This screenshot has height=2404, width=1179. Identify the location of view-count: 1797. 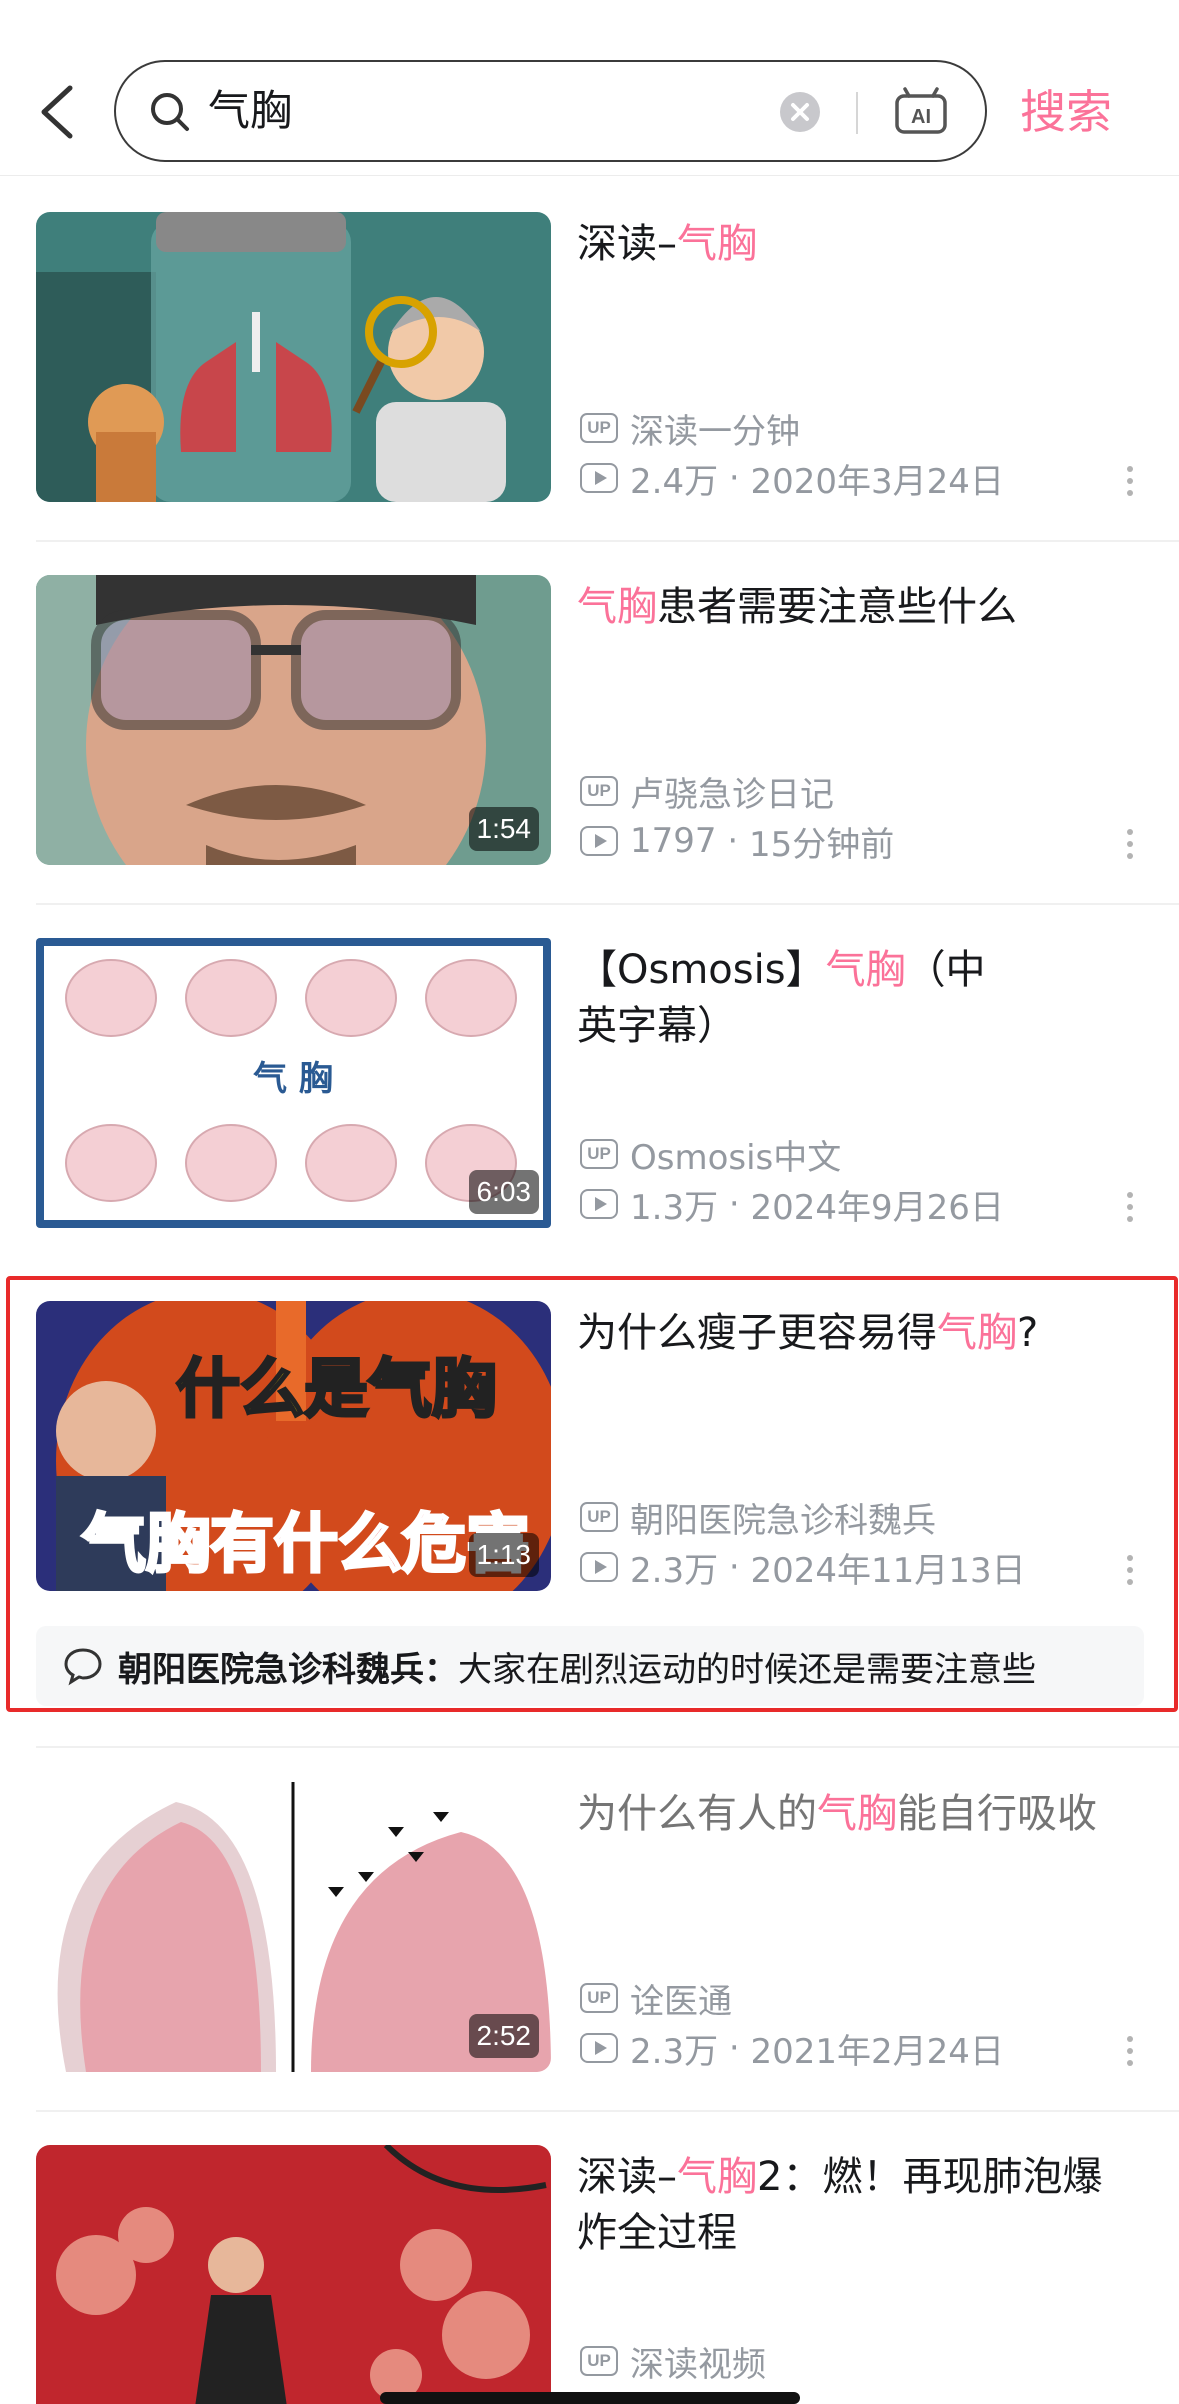
(673, 841).